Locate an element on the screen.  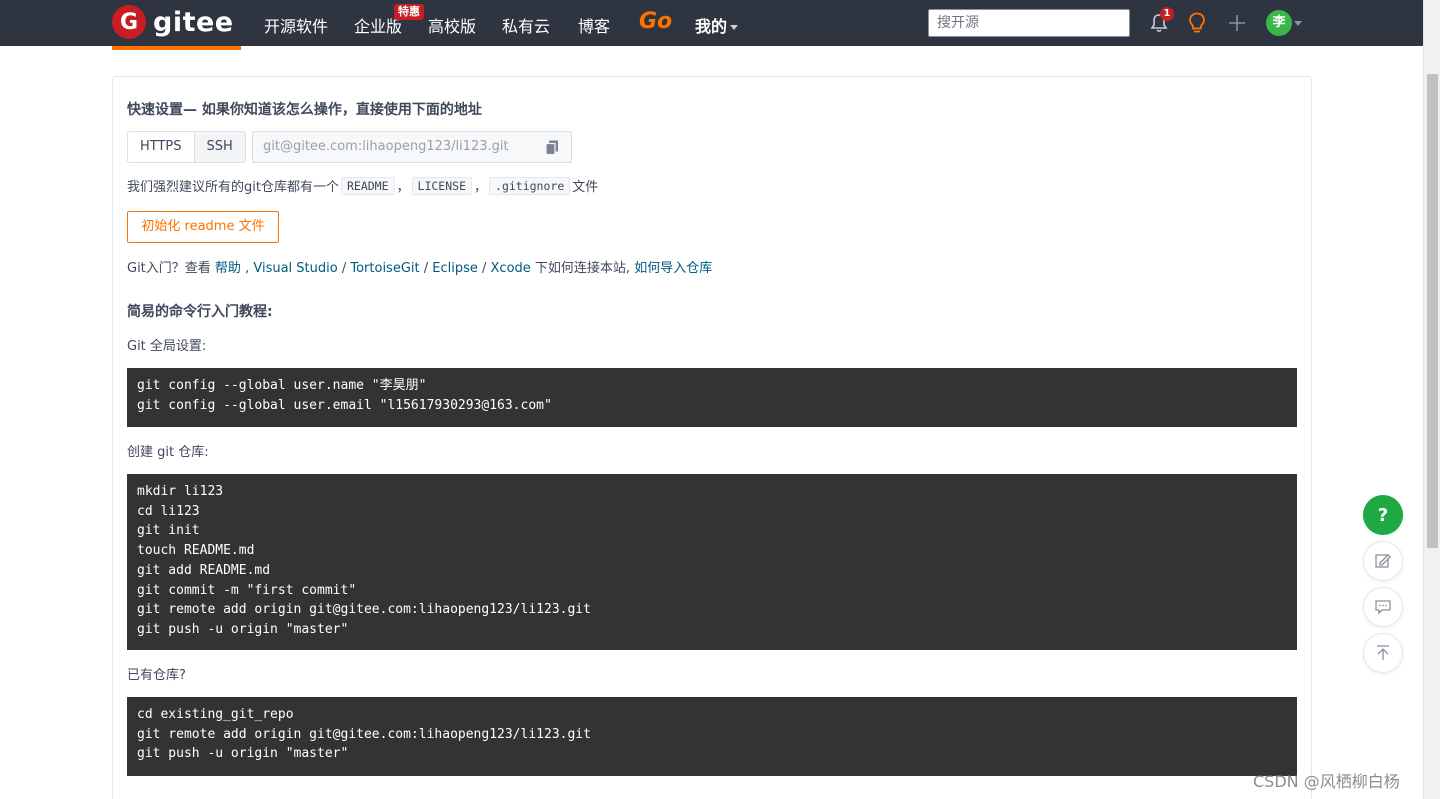
code-line: git commit -m "first commit" is located at coordinates (247, 590).